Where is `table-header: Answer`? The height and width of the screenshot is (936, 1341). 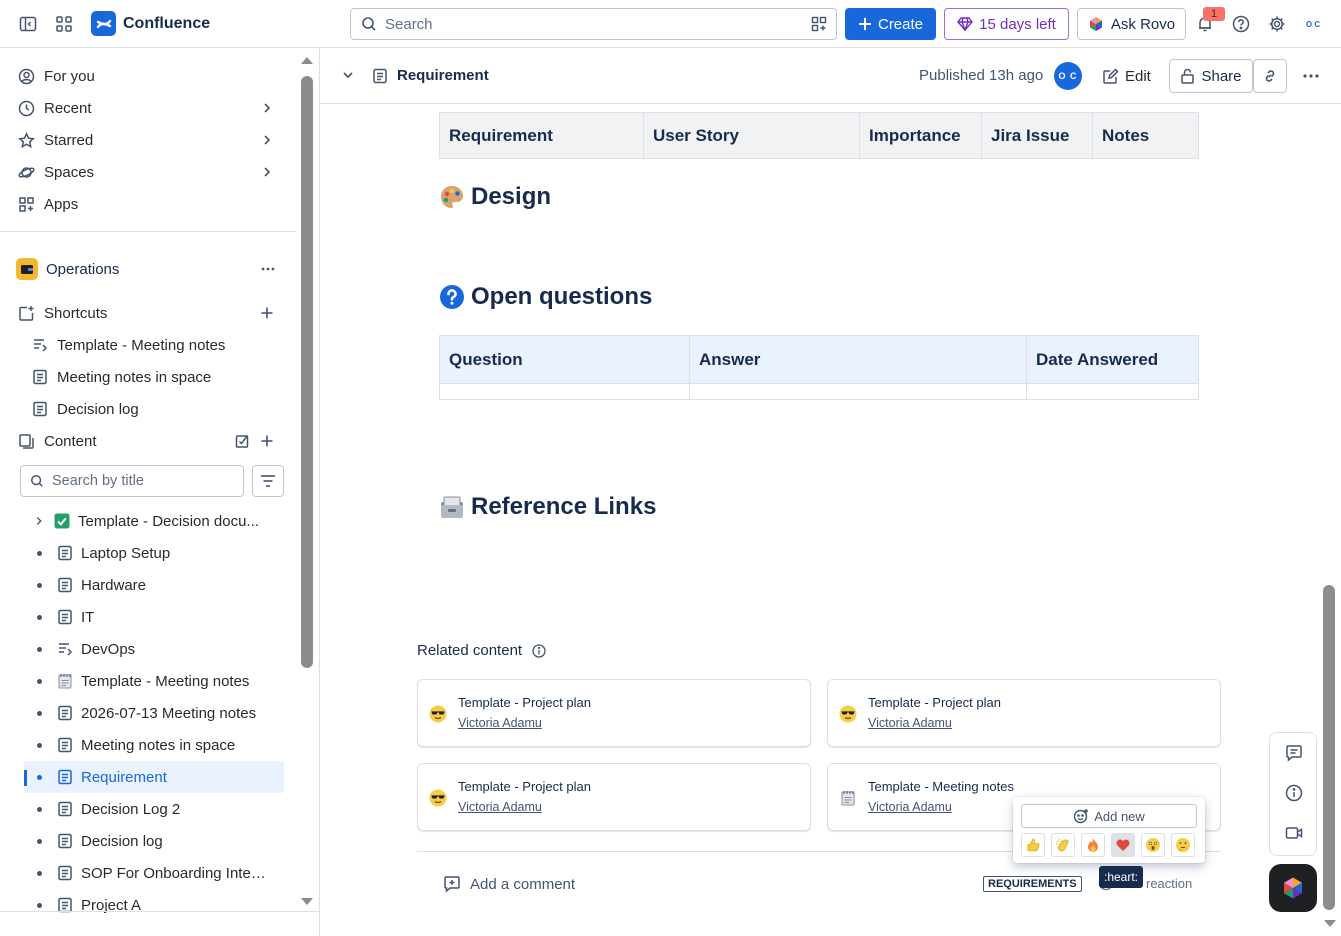
table-header: Answer is located at coordinates (858, 359).